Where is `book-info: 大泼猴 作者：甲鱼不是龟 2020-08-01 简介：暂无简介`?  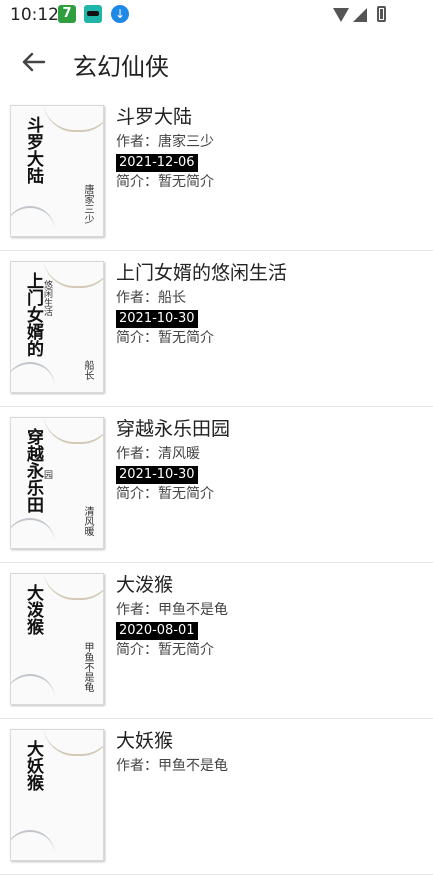 book-info: 大泼猴 作者：甲鱼不是龟 2020-08-01 简介：暂无简介 is located at coordinates (266, 616).